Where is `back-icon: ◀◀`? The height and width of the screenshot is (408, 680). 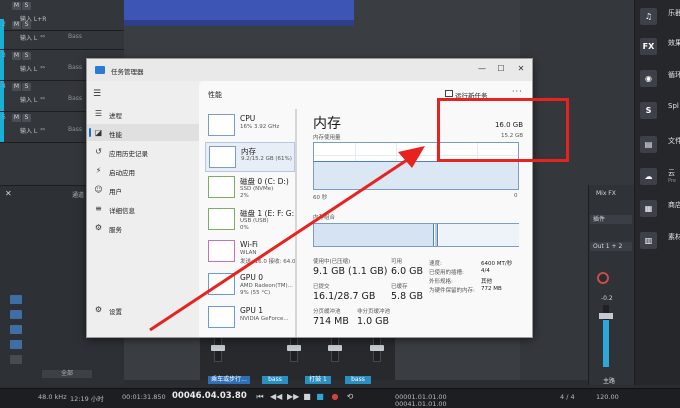 back-icon: ◀◀ is located at coordinates (276, 397).